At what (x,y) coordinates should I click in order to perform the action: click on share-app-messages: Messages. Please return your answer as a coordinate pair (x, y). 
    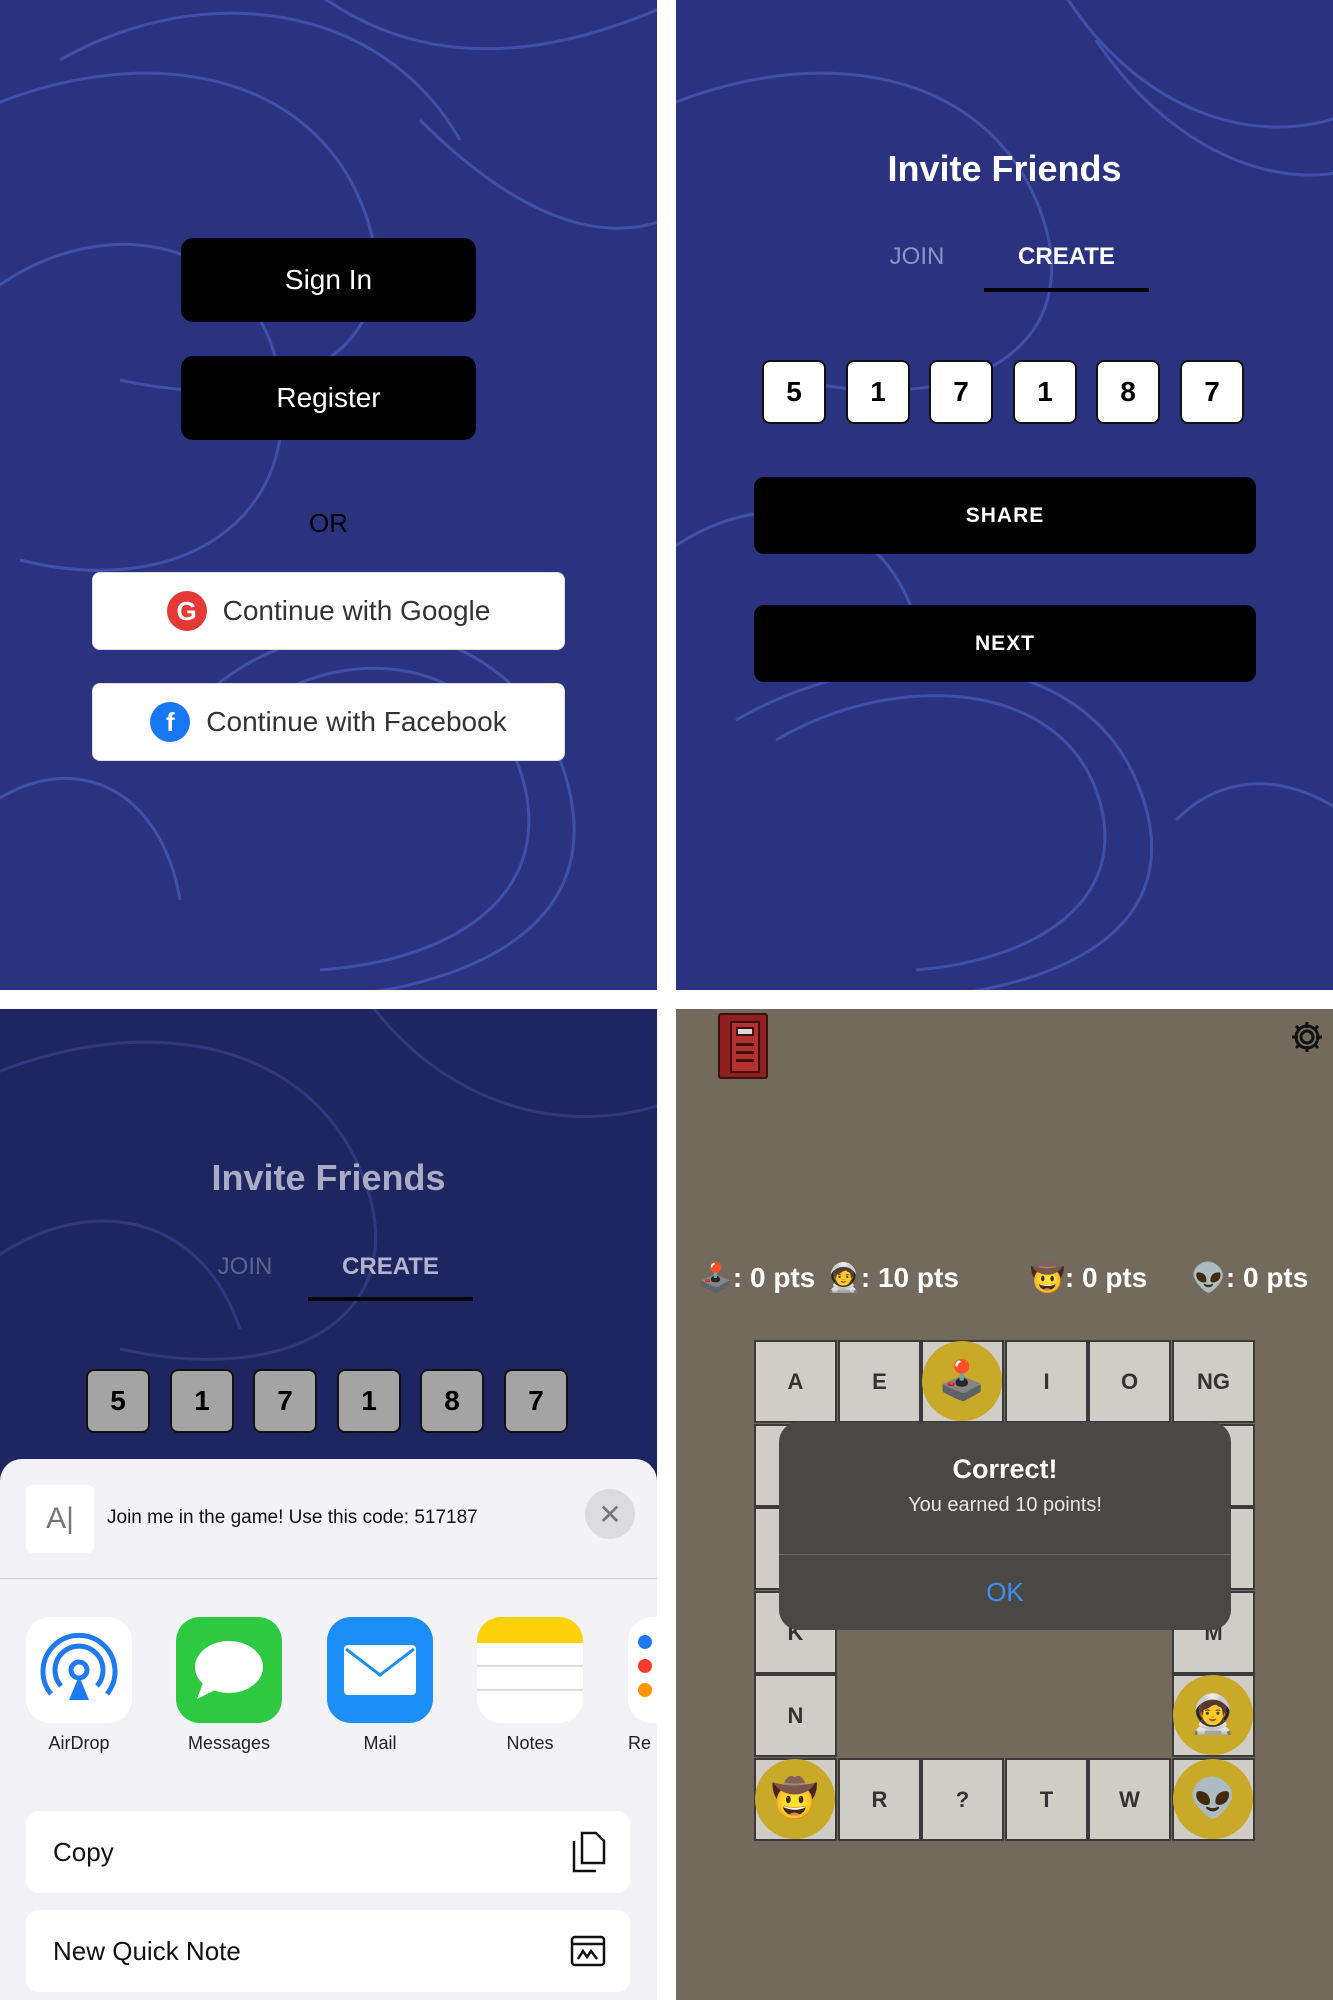
    Looking at the image, I should click on (229, 1685).